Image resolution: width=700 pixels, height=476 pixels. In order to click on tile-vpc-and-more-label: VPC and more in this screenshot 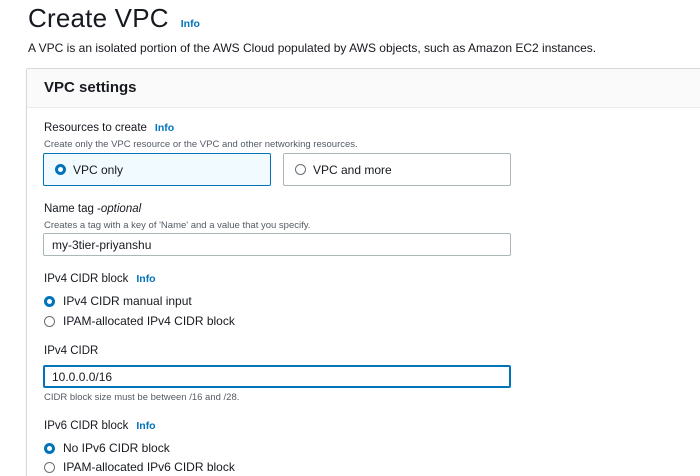, I will do `click(352, 169)`.